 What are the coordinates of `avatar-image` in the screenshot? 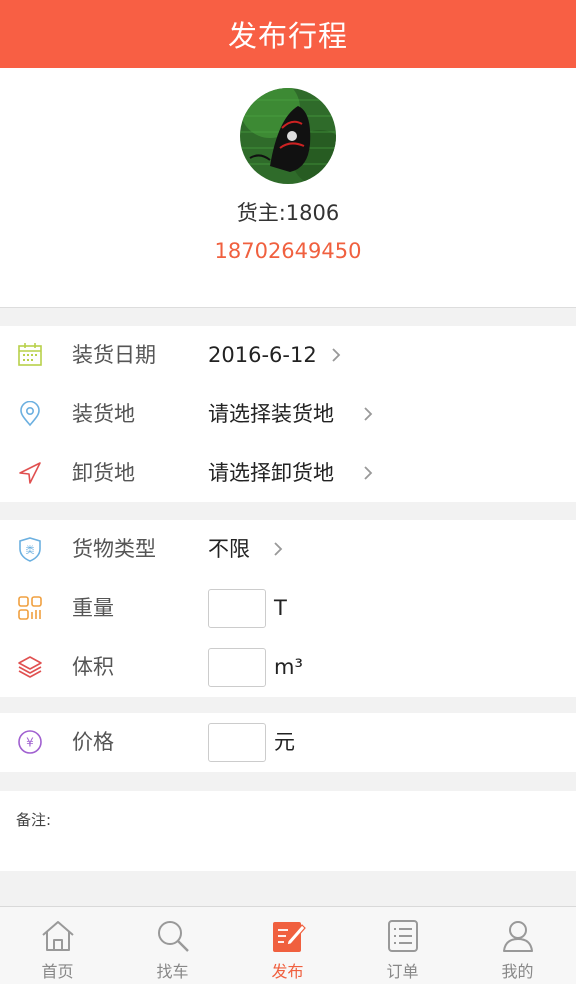 It's located at (288, 136).